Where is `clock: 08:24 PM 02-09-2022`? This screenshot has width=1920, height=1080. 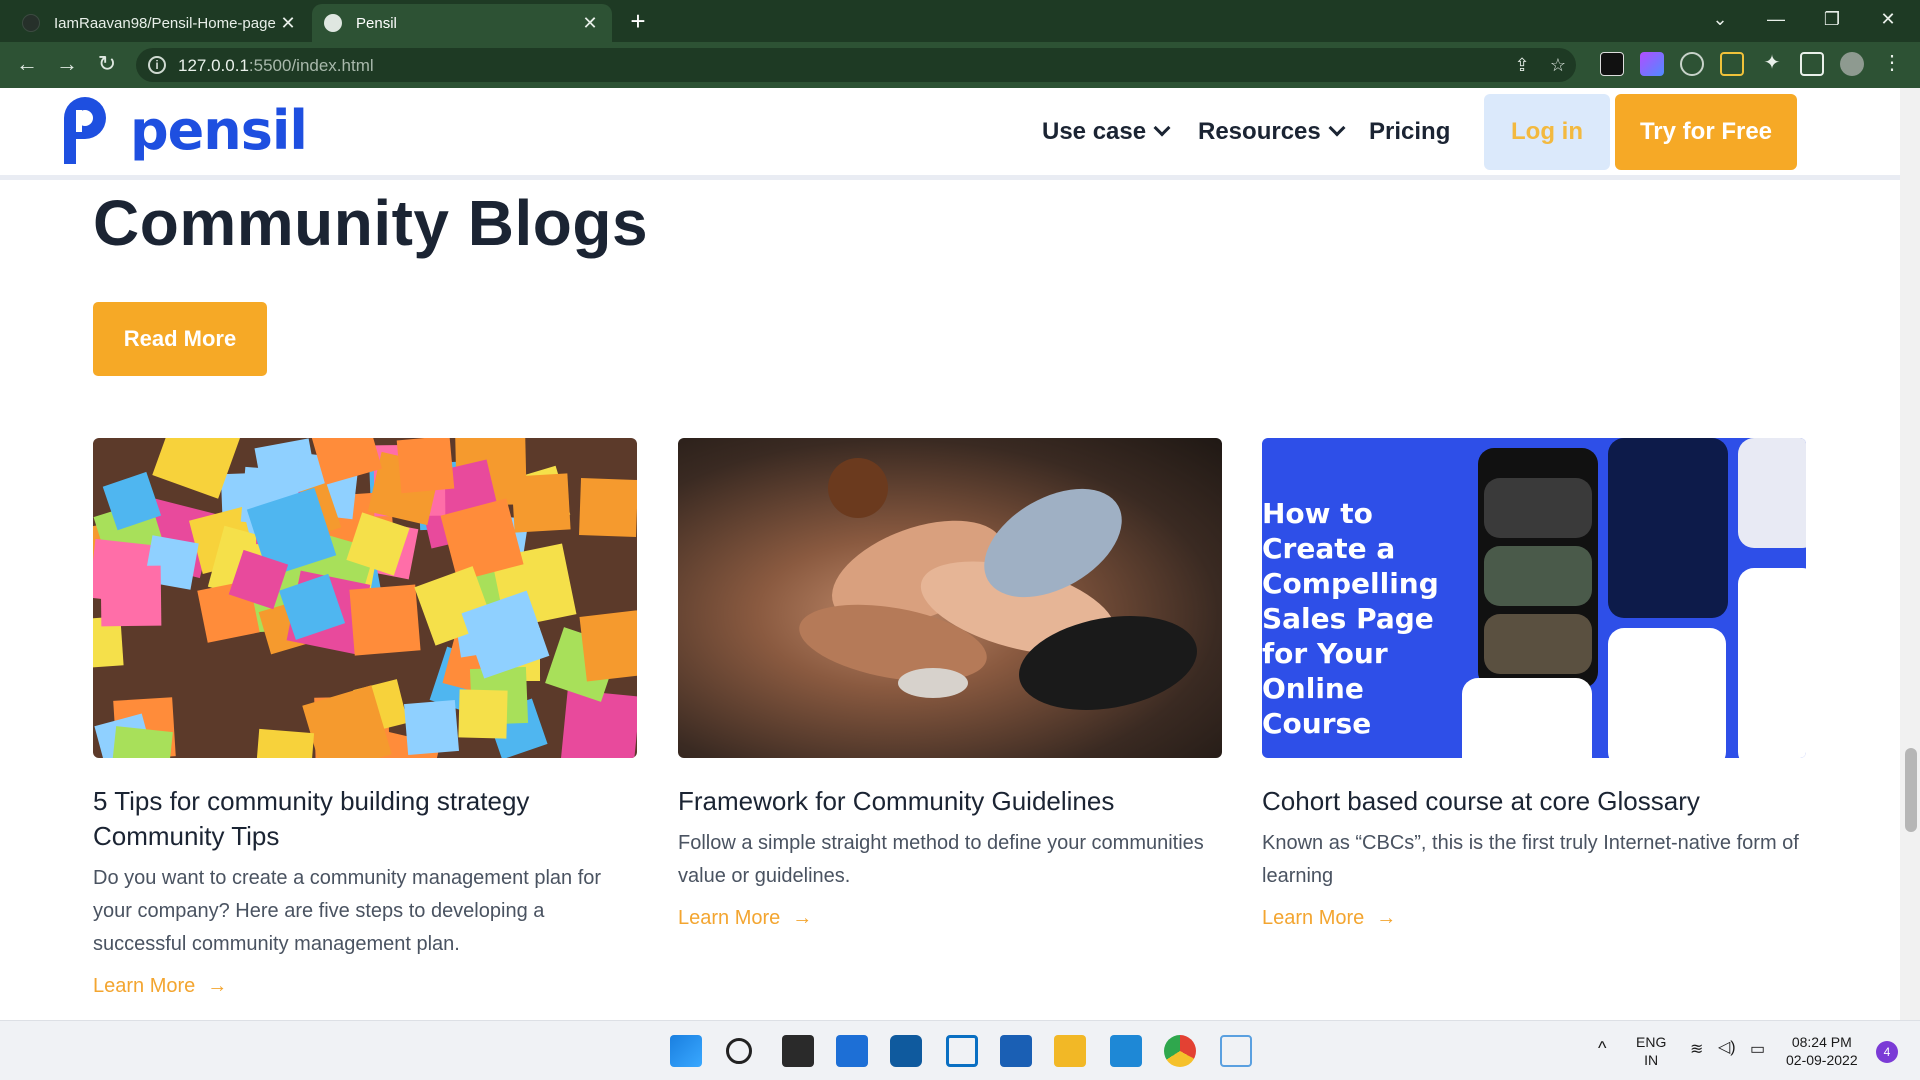 clock: 08:24 PM 02-09-2022 is located at coordinates (1822, 1051).